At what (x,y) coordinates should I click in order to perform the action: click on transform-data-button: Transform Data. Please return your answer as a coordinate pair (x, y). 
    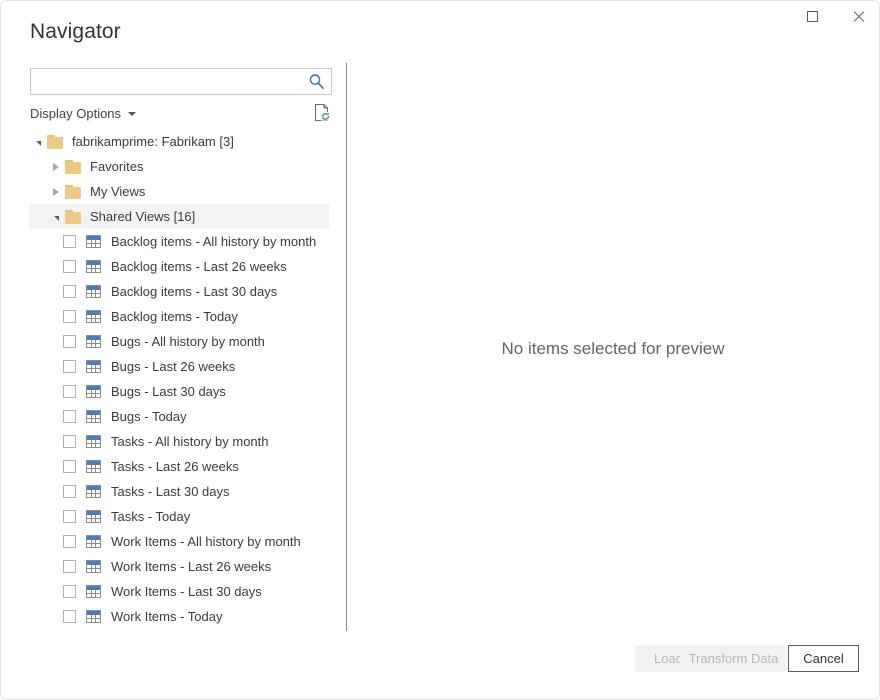
    Looking at the image, I should click on (733, 658).